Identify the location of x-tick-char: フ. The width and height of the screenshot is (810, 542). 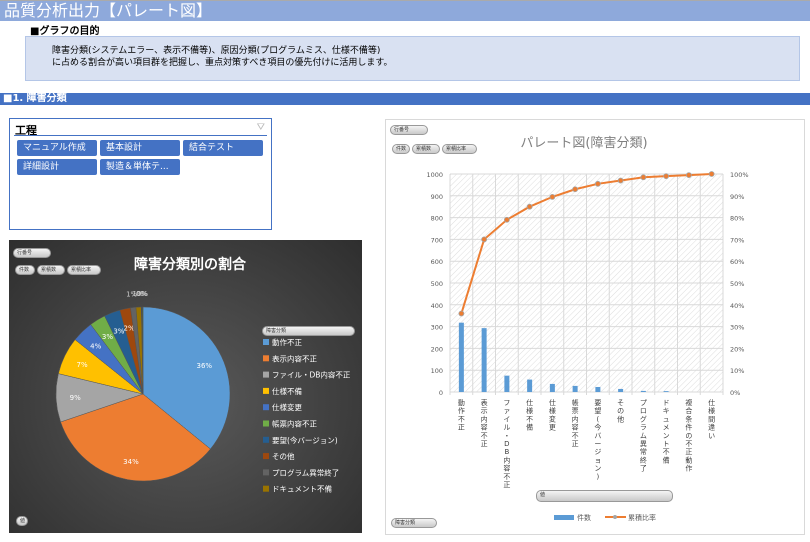
(506, 403).